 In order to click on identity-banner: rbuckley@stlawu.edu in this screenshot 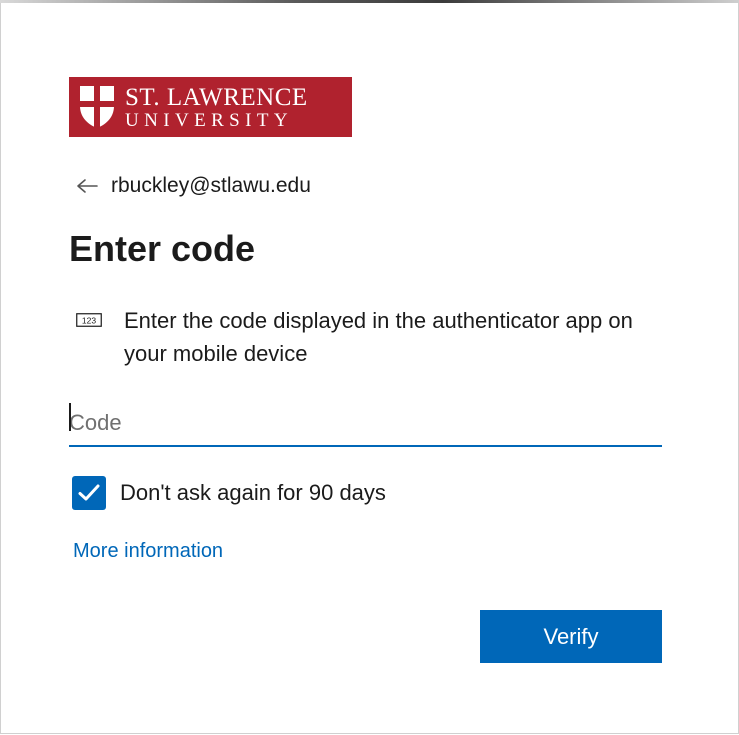, I will do `click(193, 186)`.